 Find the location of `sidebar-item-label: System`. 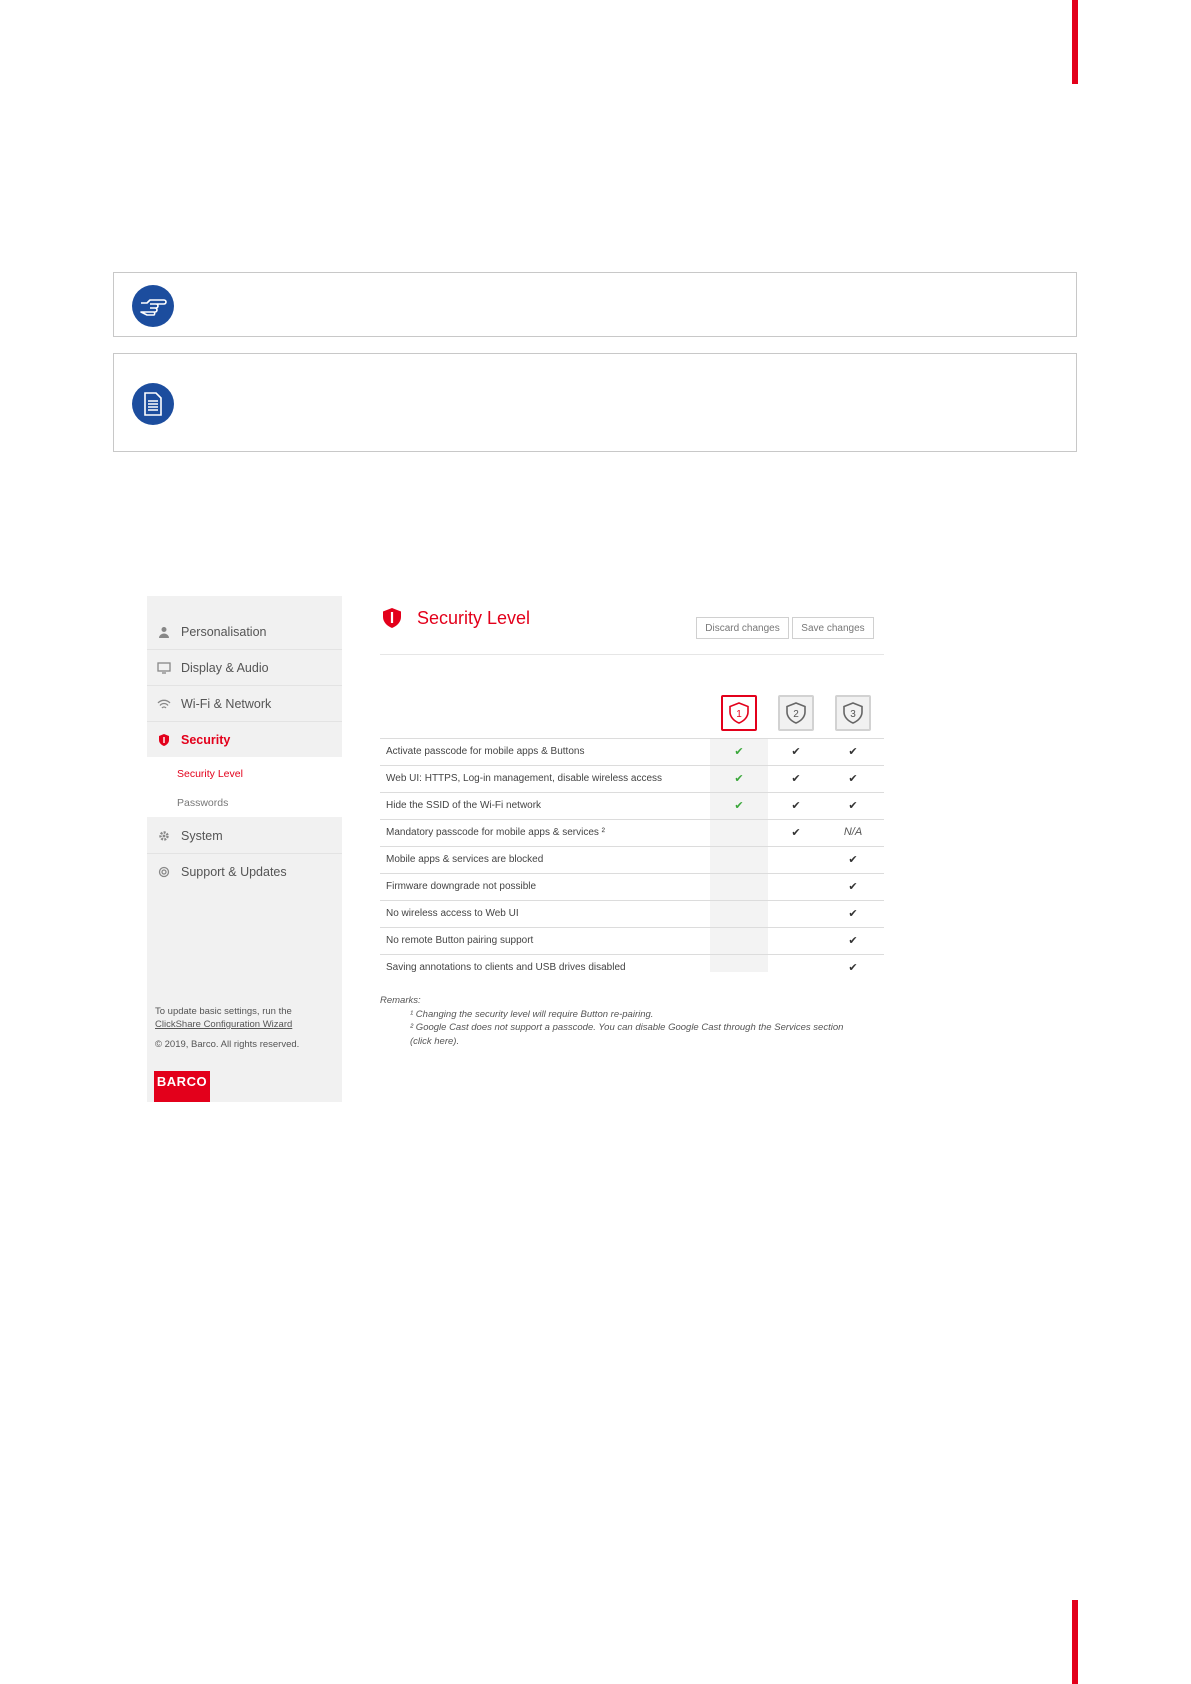

sidebar-item-label: System is located at coordinates (202, 835).